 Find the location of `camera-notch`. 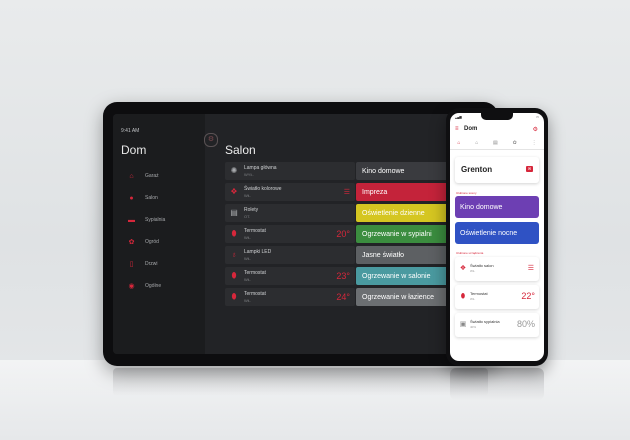

camera-notch is located at coordinates (497, 116).